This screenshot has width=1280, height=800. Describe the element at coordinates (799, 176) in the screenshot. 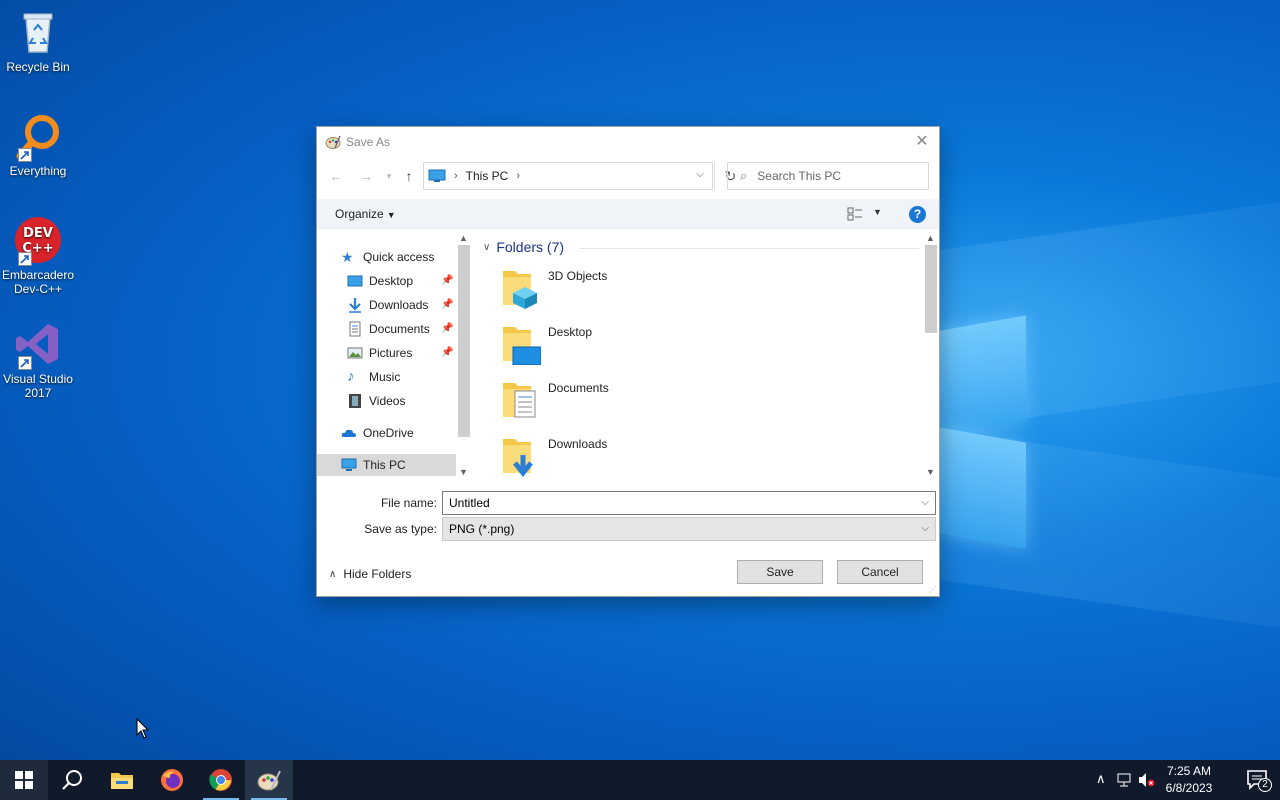

I see `search-placeholder: Search This PC` at that location.